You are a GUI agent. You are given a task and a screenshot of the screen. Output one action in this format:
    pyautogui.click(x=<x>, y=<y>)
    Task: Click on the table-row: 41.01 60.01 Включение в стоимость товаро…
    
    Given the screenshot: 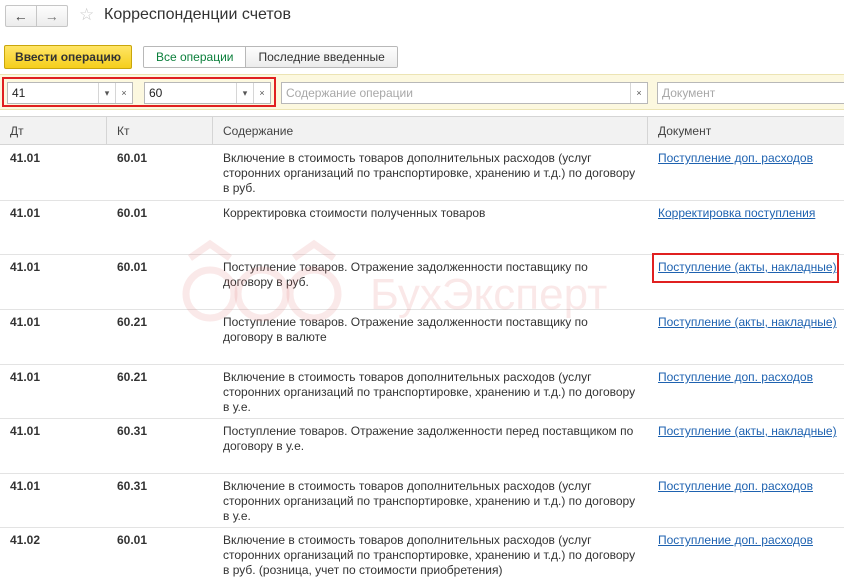 What is the action you would take?
    pyautogui.click(x=422, y=173)
    